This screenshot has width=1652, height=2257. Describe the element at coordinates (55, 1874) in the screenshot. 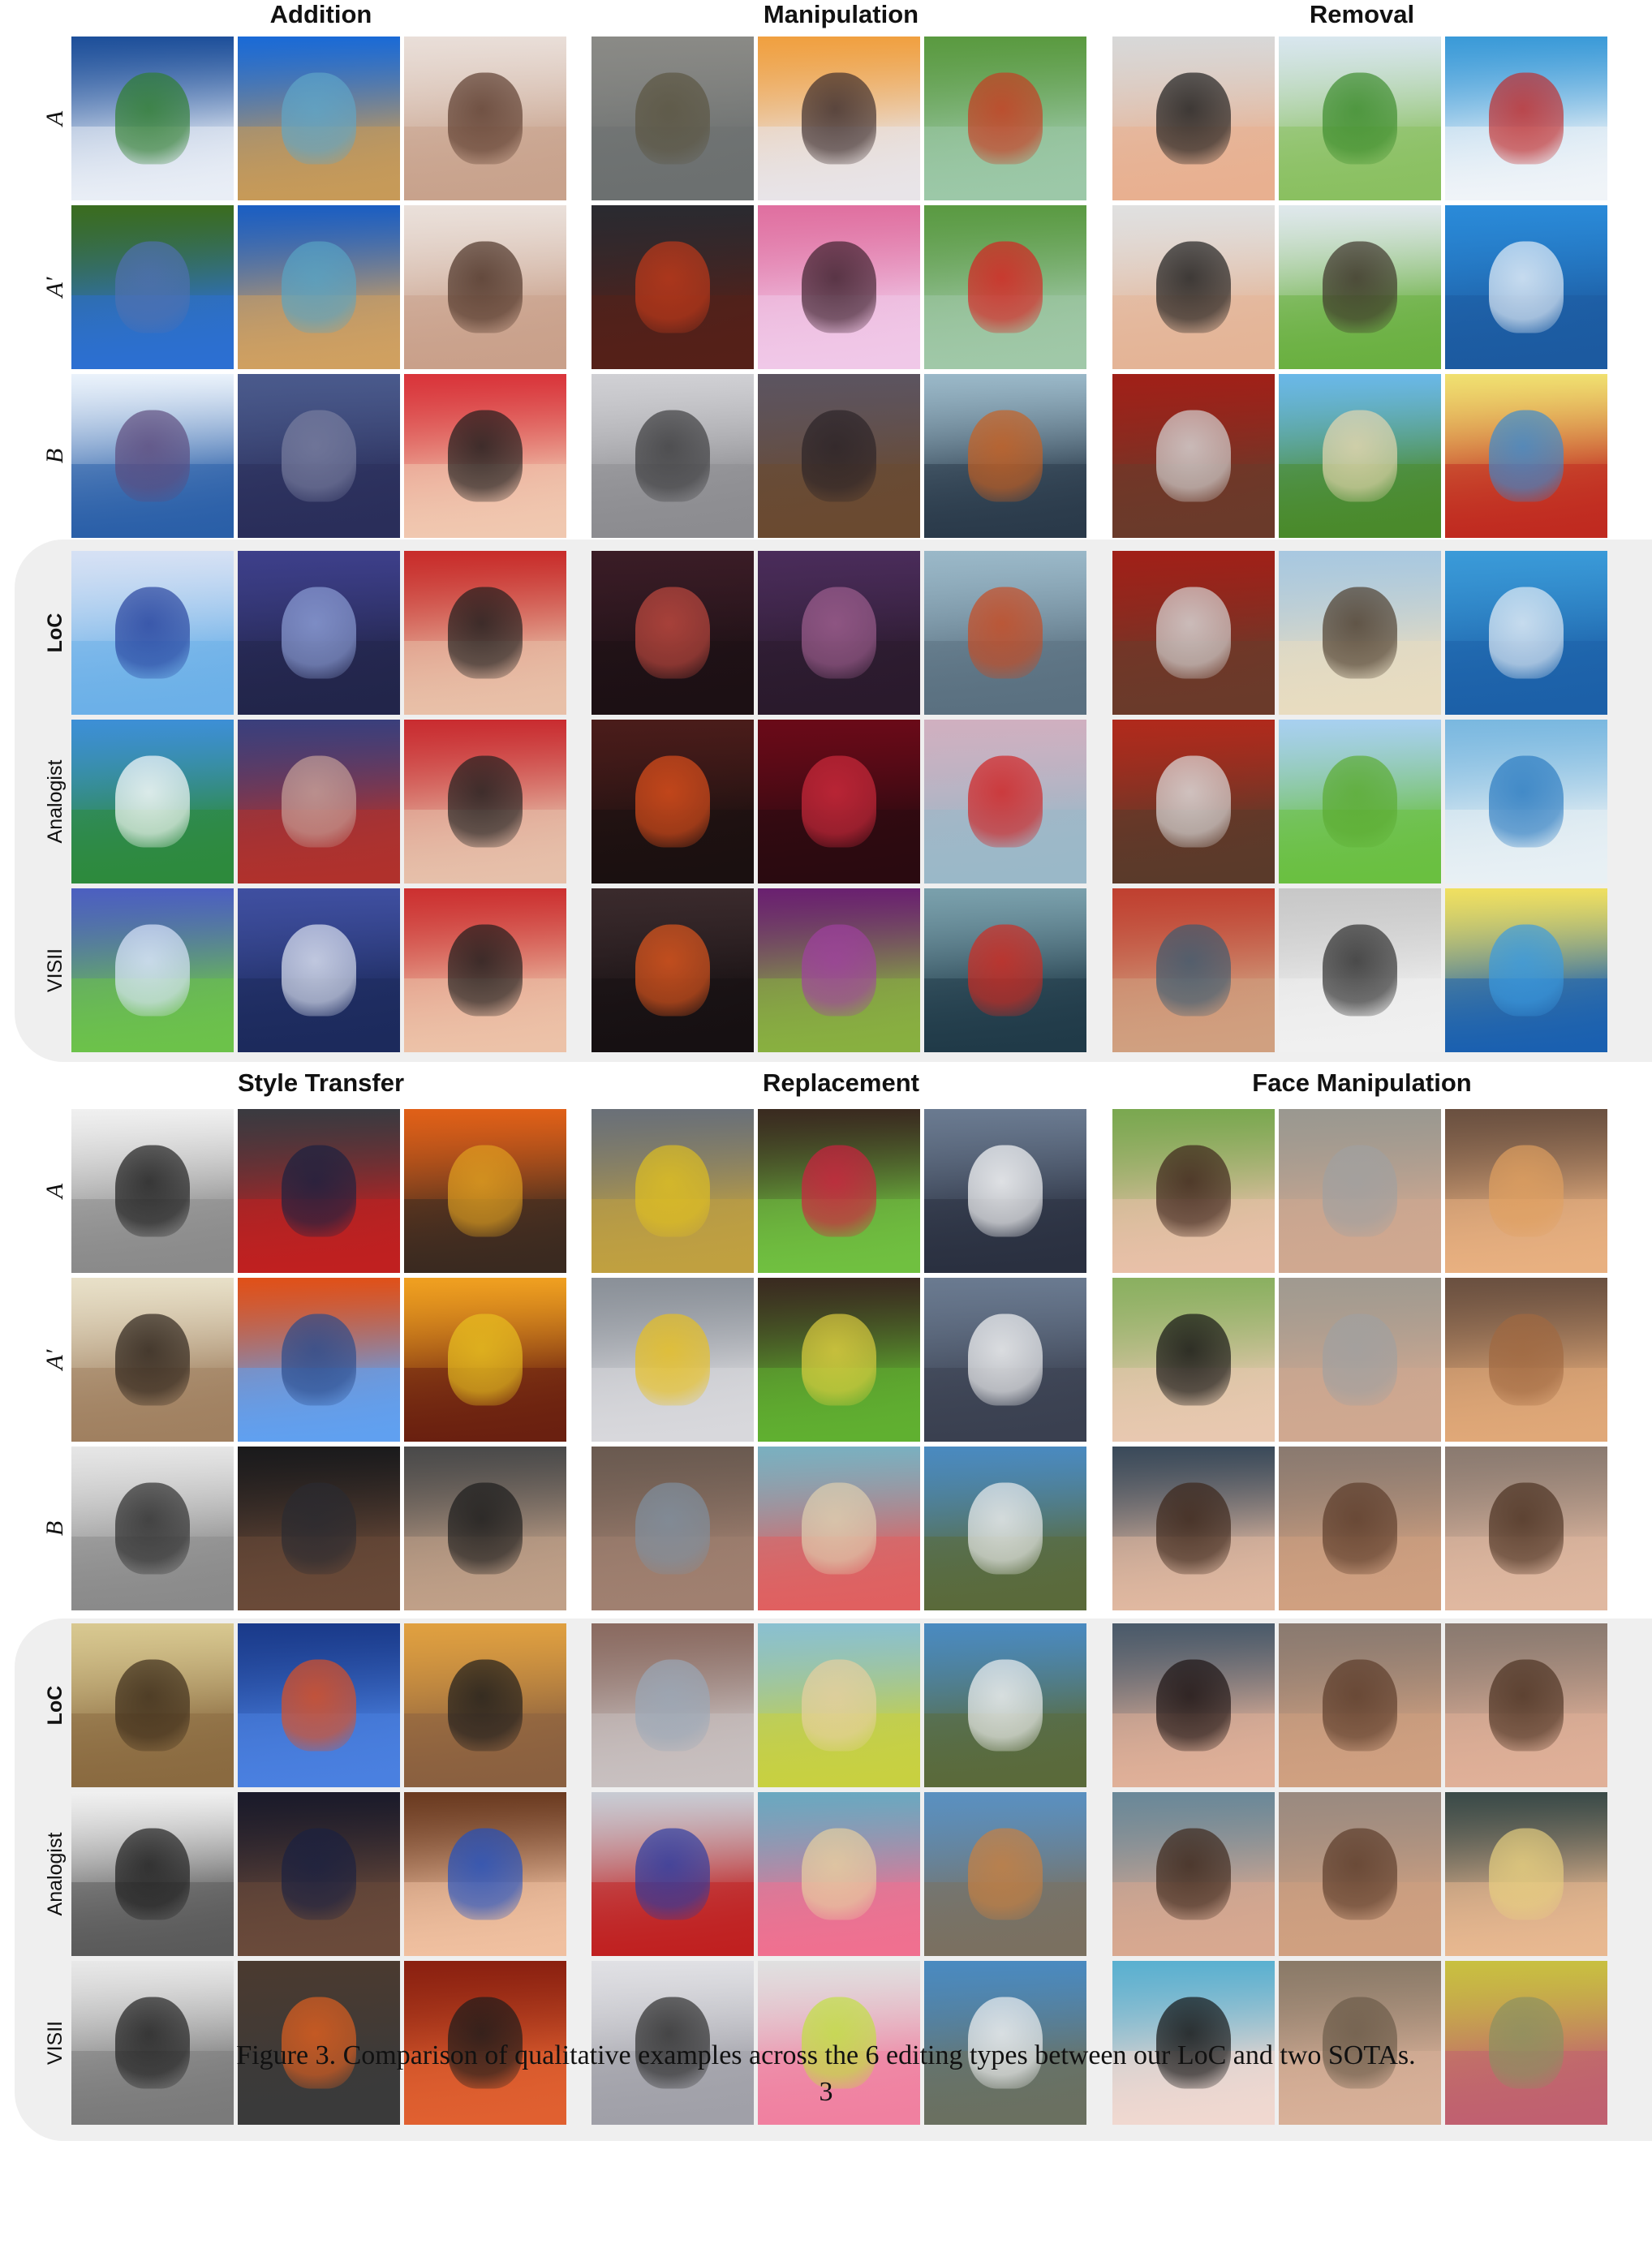

I see `row-label: Analogist` at that location.